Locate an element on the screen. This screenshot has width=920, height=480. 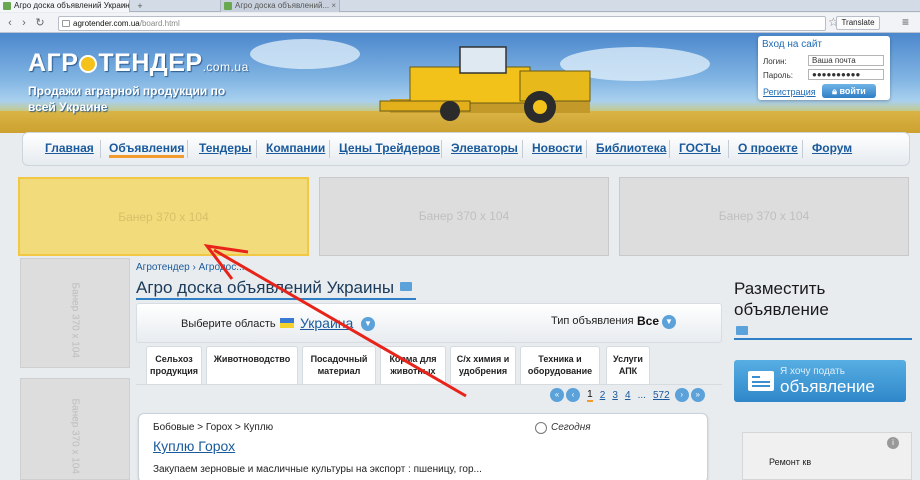
url-host: agrotender.com.ua is located at coordinates (106, 23).